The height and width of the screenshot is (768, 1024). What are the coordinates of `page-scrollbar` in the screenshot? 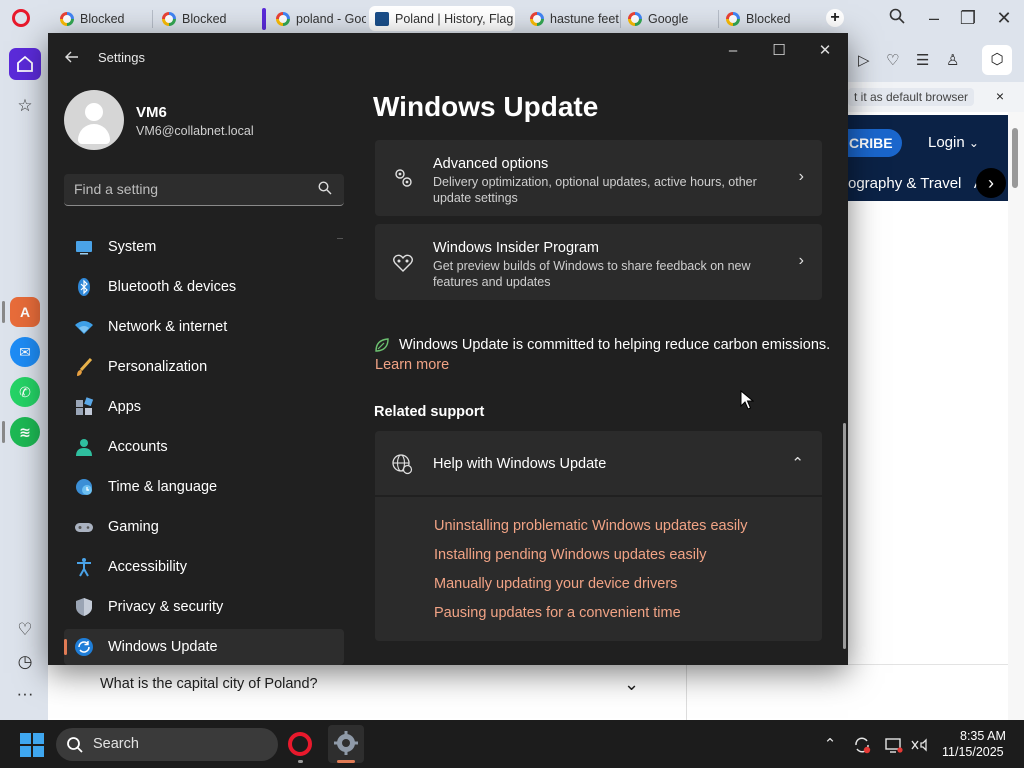 It's located at (1016, 416).